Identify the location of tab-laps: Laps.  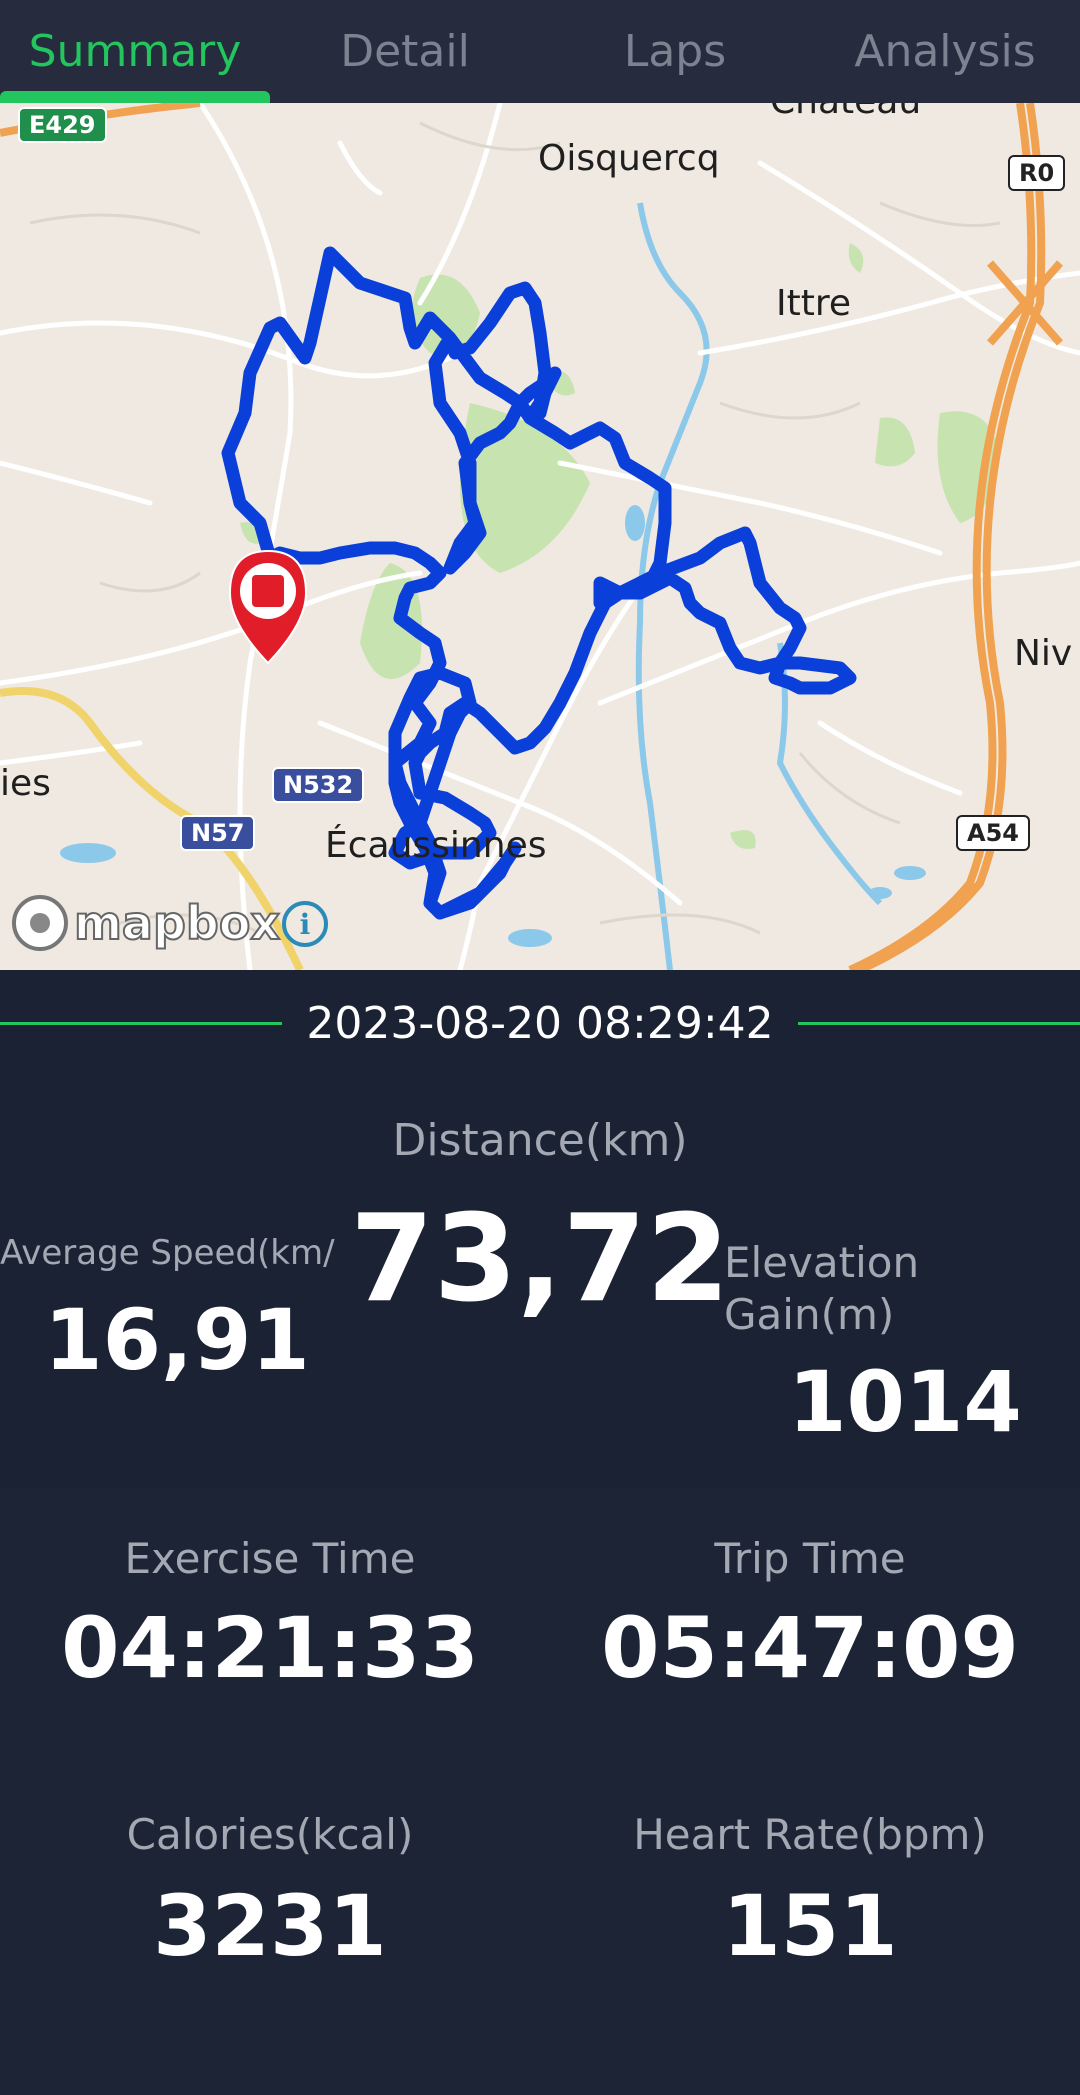
(675, 51).